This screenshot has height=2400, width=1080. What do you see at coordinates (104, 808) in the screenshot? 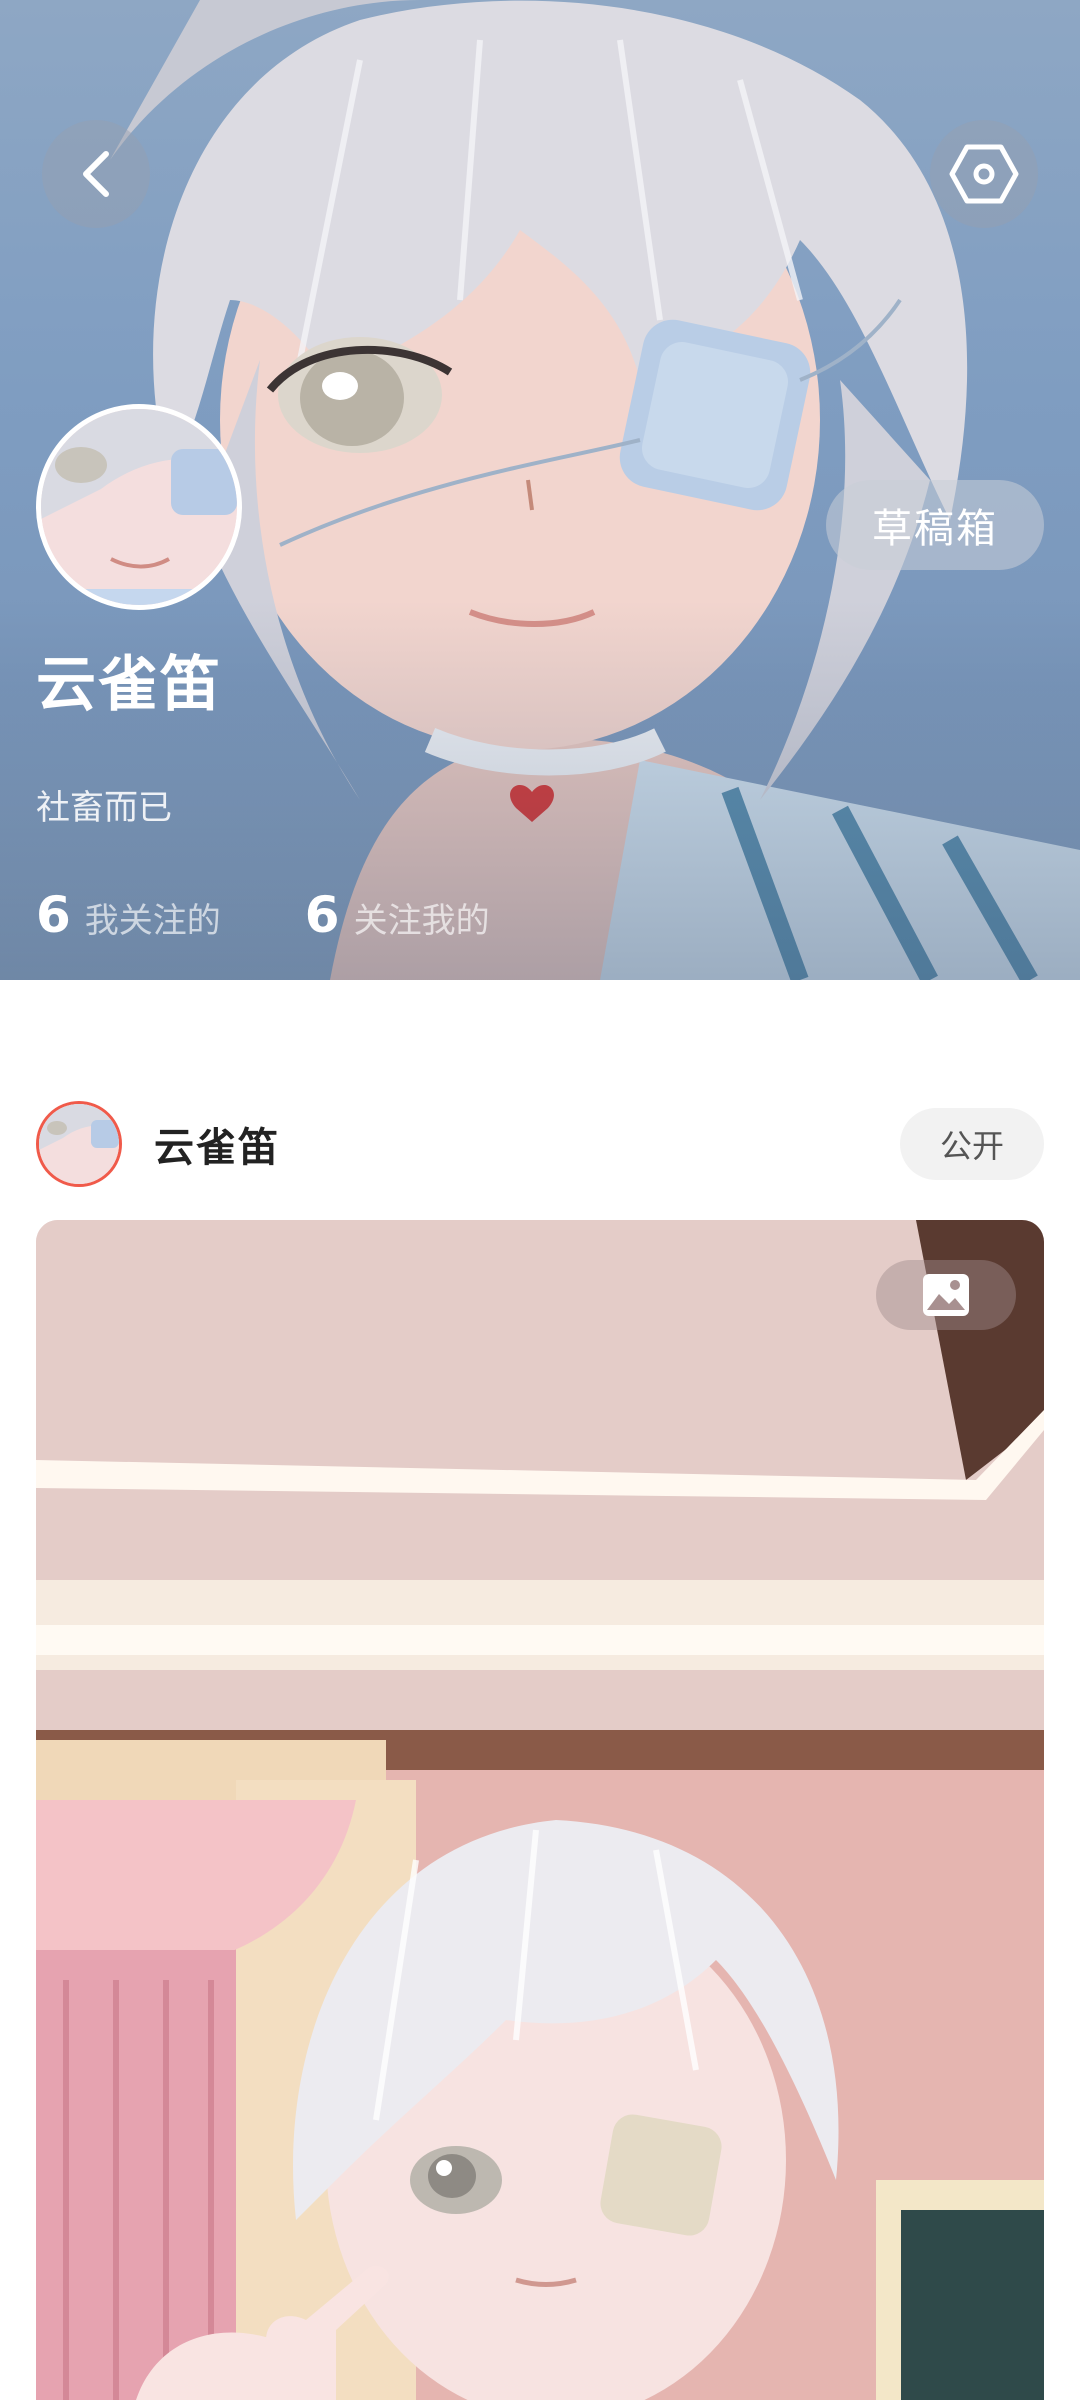
I see `profile-bio: 社畜而已` at bounding box center [104, 808].